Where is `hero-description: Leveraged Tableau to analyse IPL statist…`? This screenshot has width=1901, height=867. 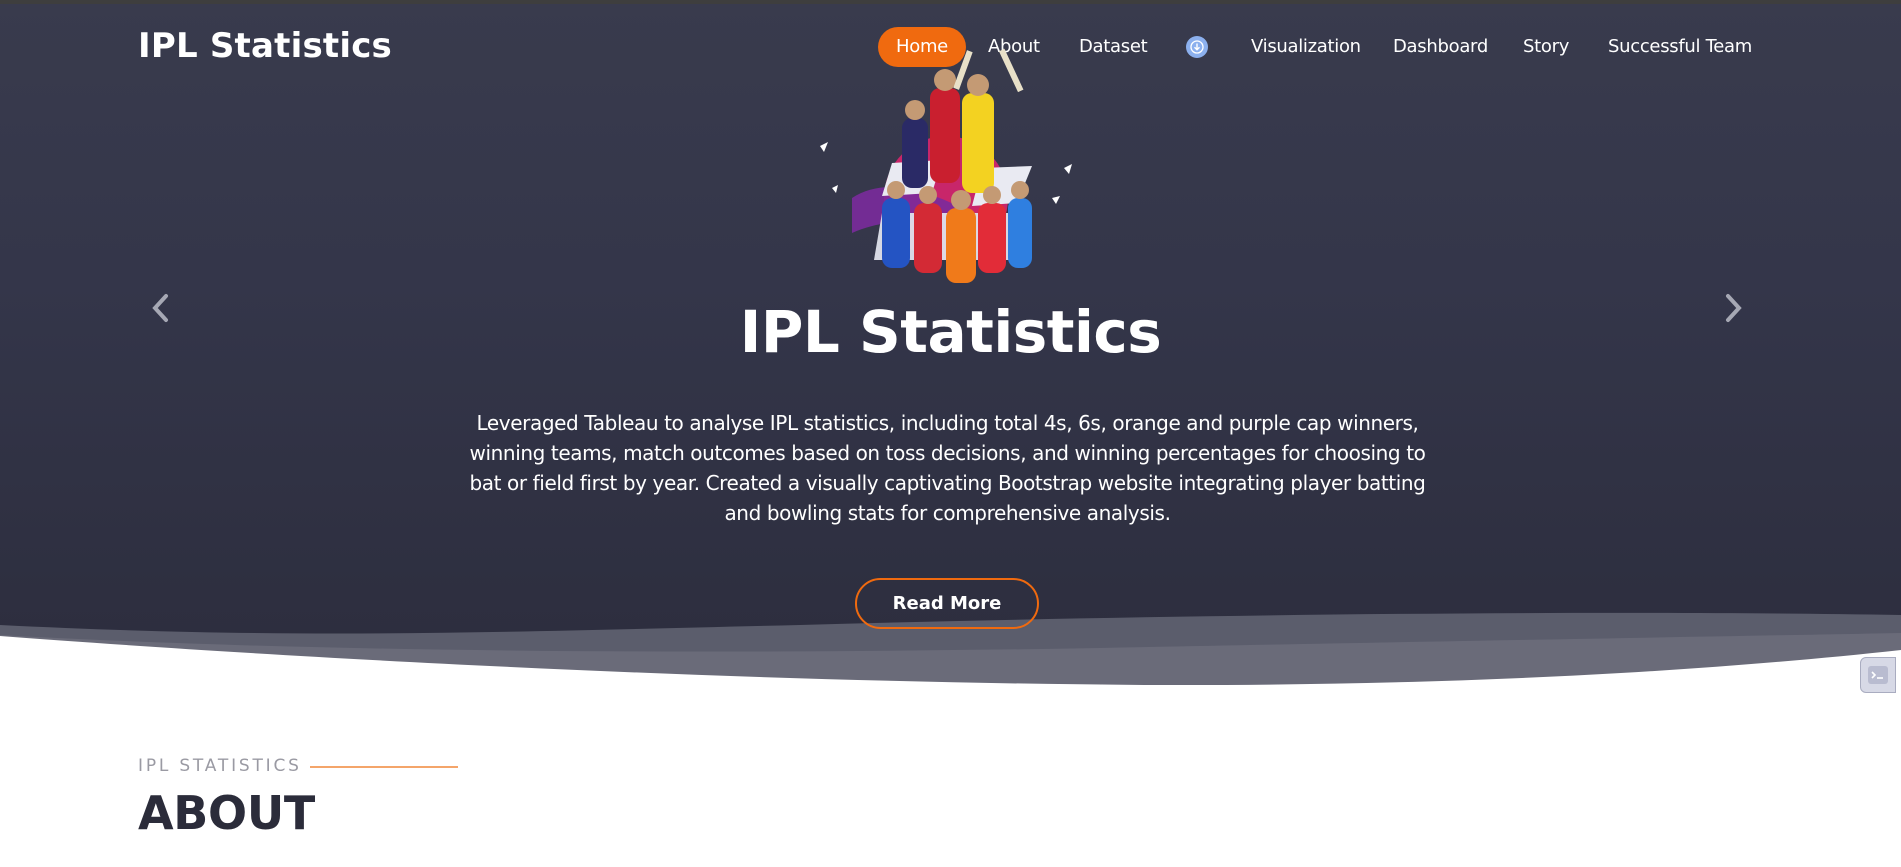 hero-description: Leveraged Tableau to analyse IPL statist… is located at coordinates (947, 468).